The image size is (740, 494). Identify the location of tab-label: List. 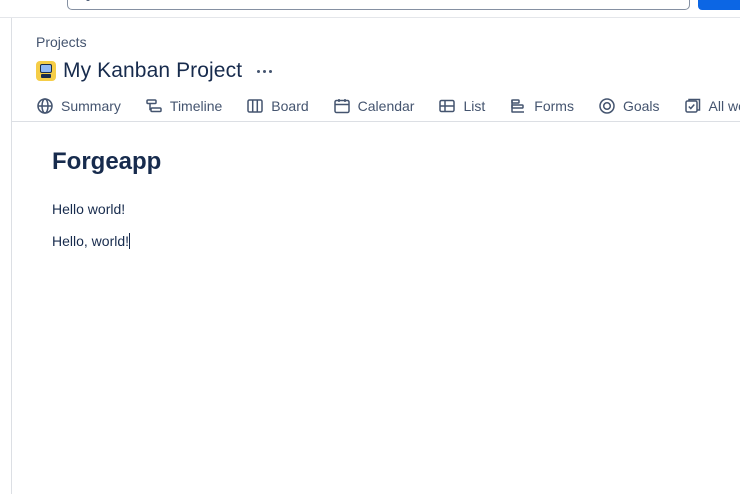
(474, 106).